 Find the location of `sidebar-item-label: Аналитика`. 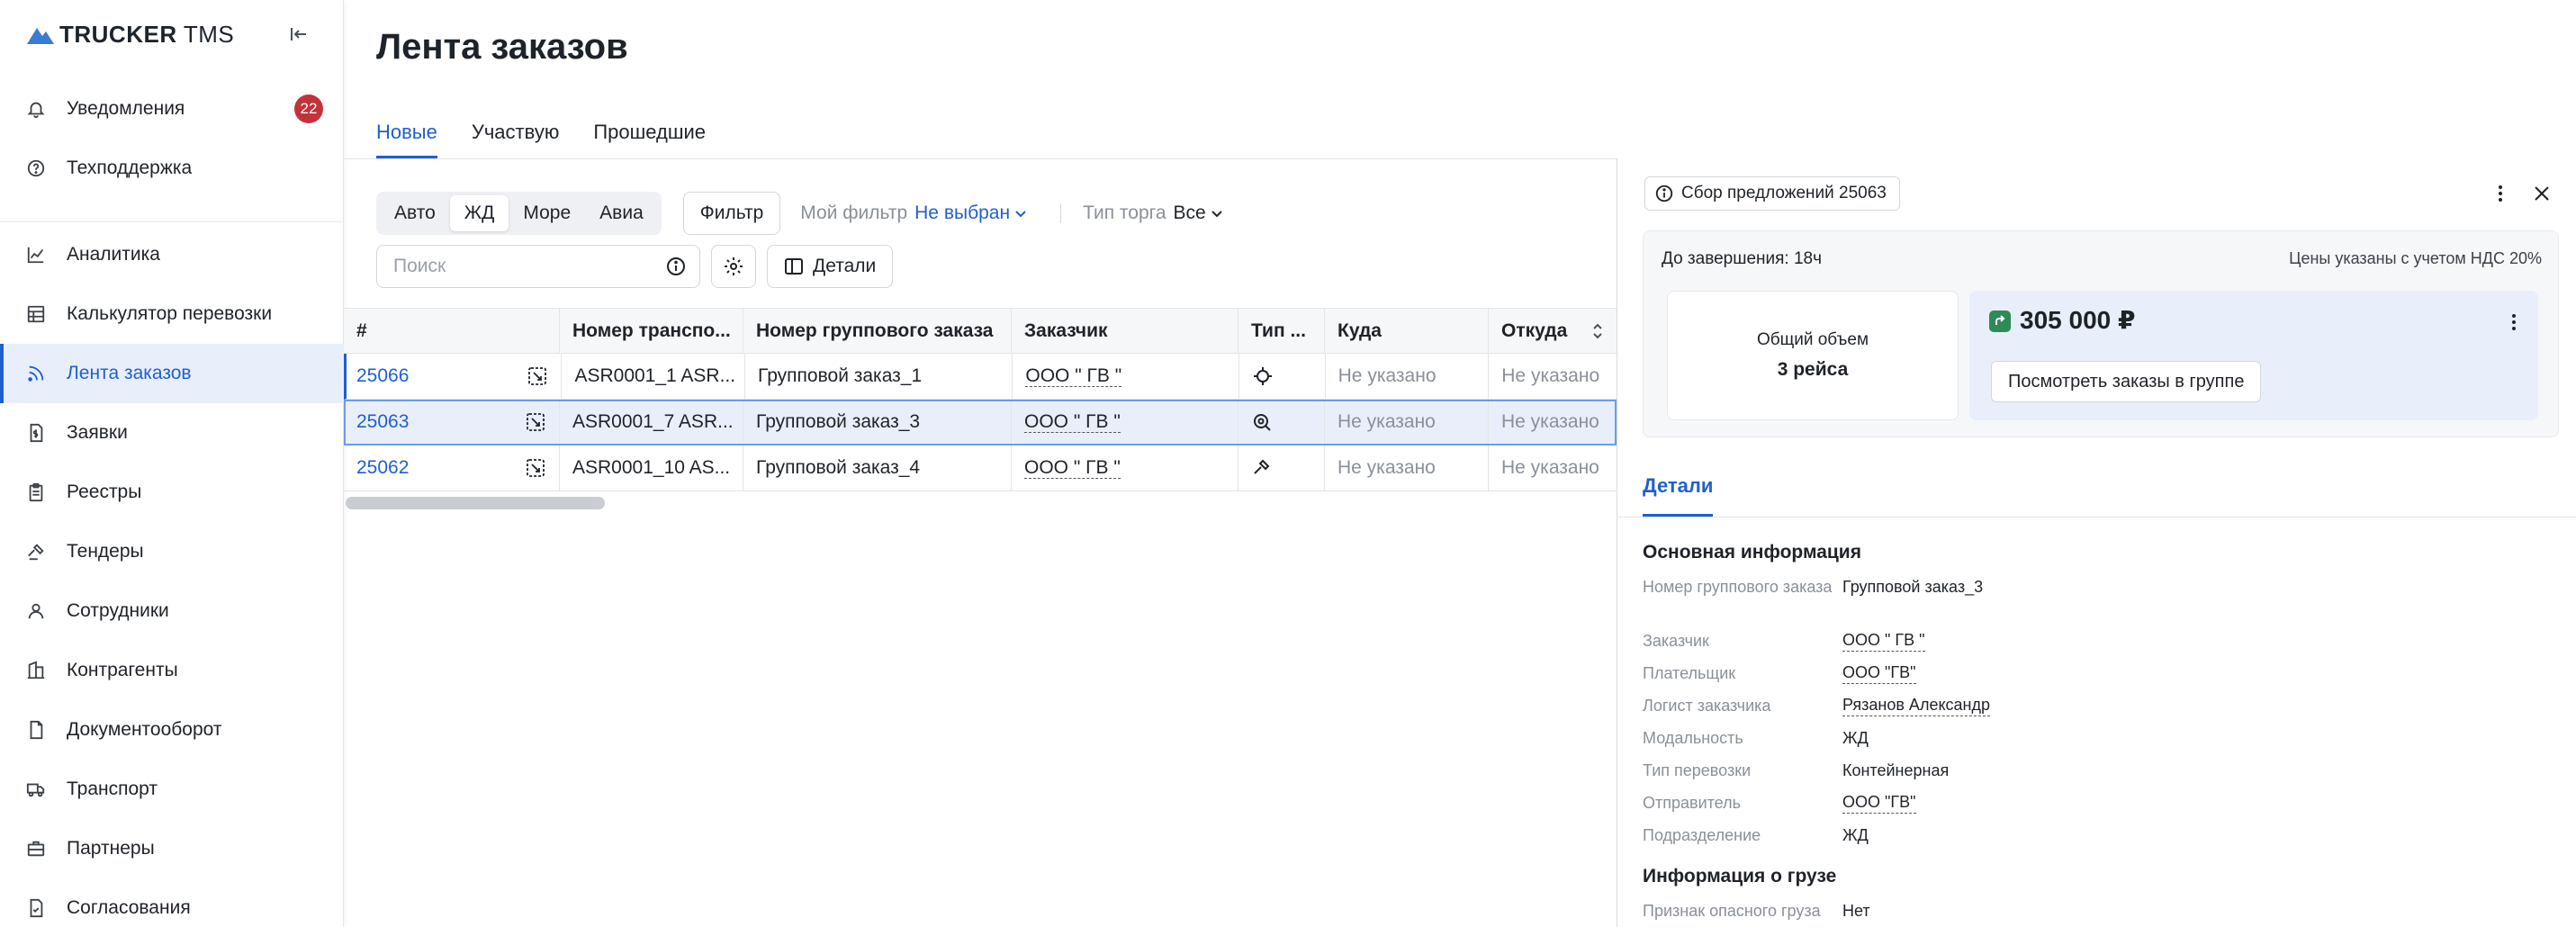

sidebar-item-label: Аналитика is located at coordinates (113, 254).